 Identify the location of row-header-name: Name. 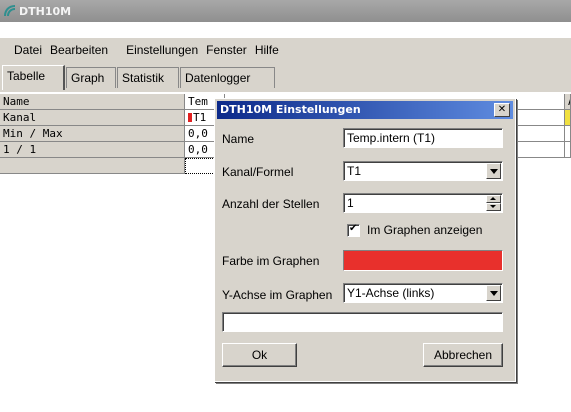
(92, 102).